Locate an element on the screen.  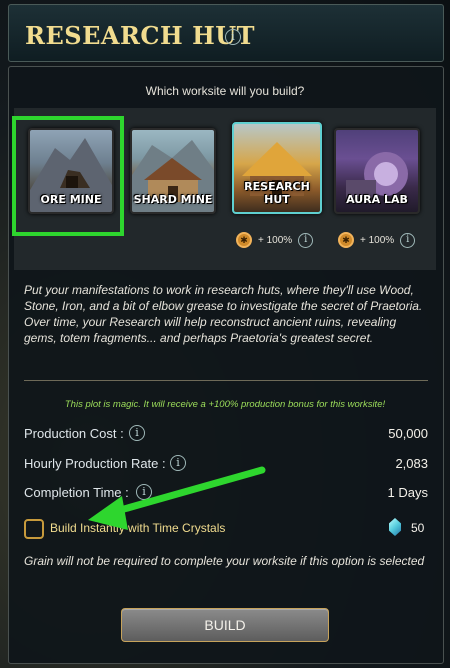
worksite-label: SHARD MINE is located at coordinates (173, 199).